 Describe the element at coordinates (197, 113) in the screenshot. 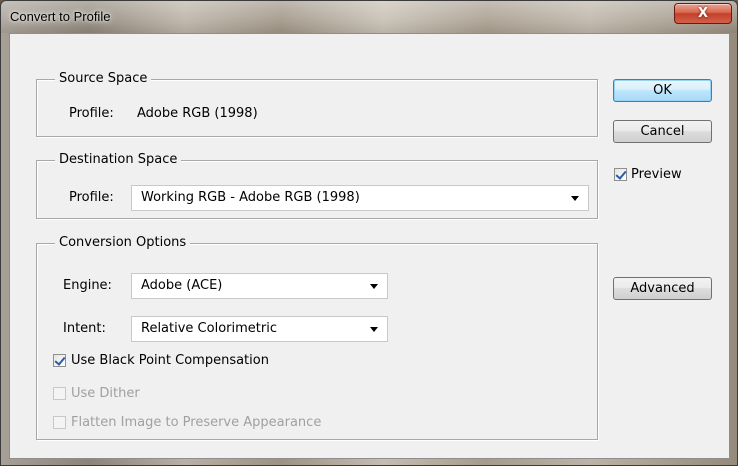

I see `source-profile-value: Adobe RGB (1998)` at that location.